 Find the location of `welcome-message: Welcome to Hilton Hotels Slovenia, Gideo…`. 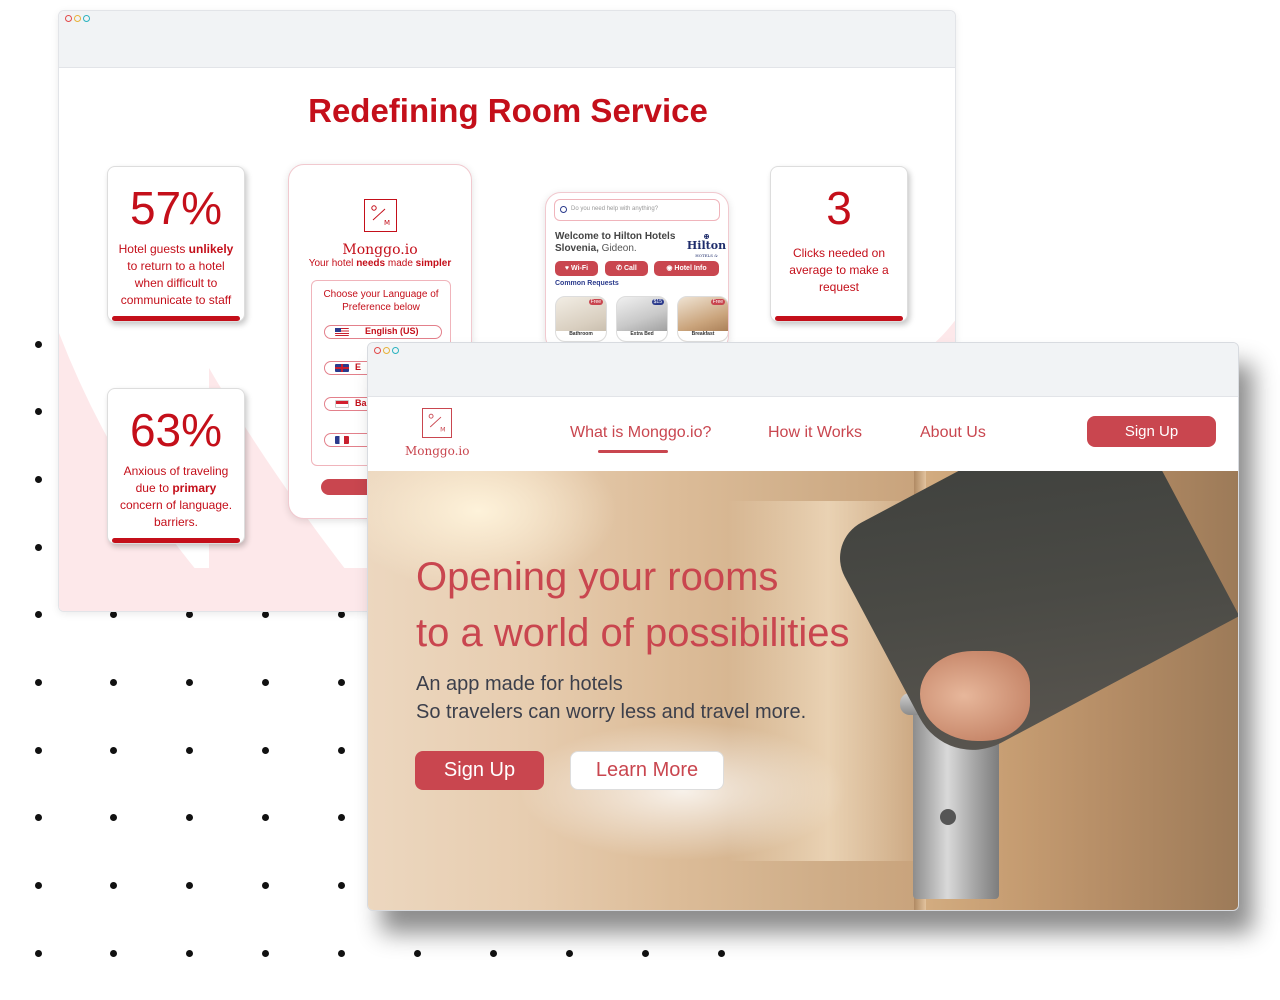

welcome-message: Welcome to Hilton Hotels Slovenia, Gideo… is located at coordinates (615, 242).